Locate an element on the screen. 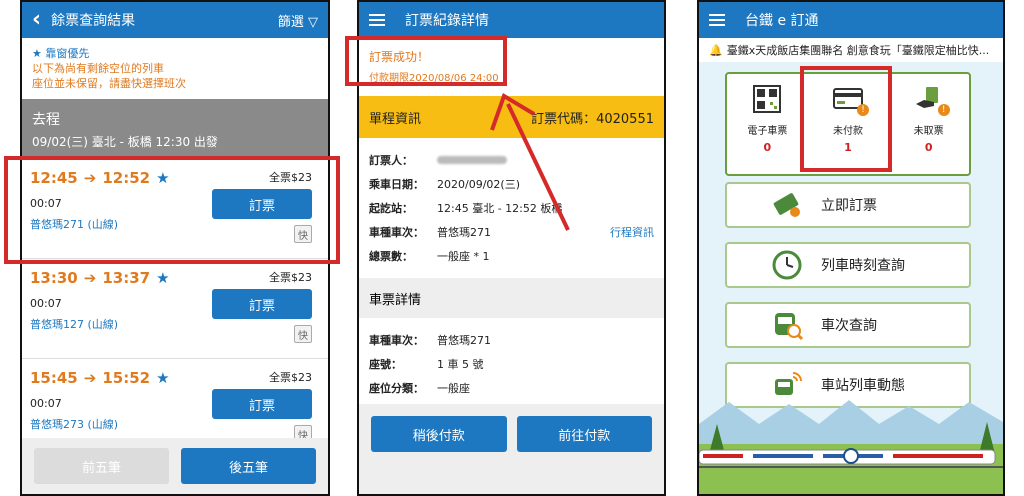 This screenshot has height=496, width=1024. e-ticket-status: 電子車票 0 is located at coordinates (767, 124).